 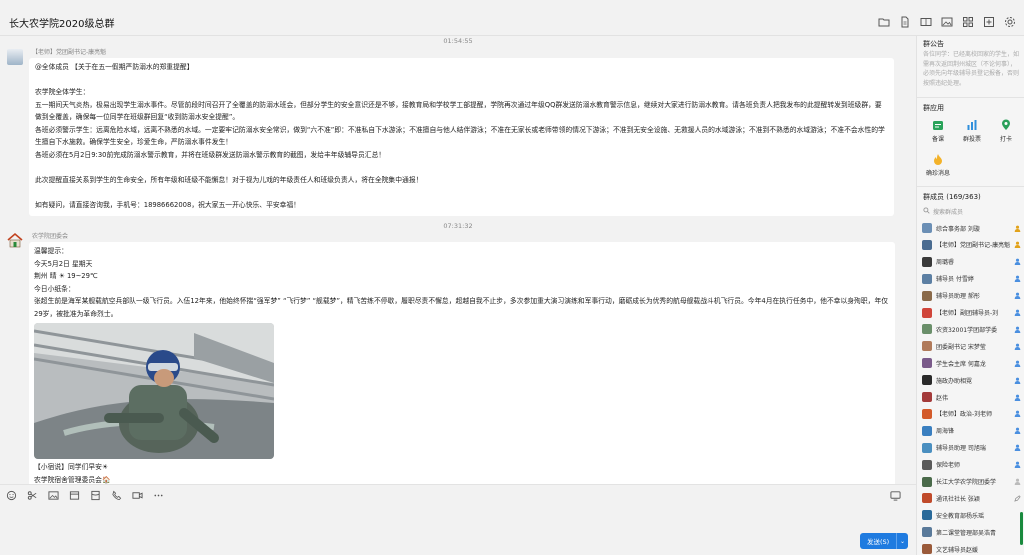 What do you see at coordinates (972, 262) in the screenshot?
I see `member-row: 周璐睿` at bounding box center [972, 262].